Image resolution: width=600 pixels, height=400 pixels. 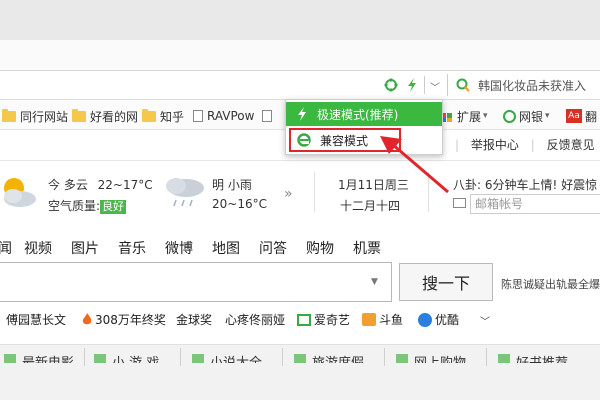 I want to click on netbank-icon, so click(x=509, y=116).